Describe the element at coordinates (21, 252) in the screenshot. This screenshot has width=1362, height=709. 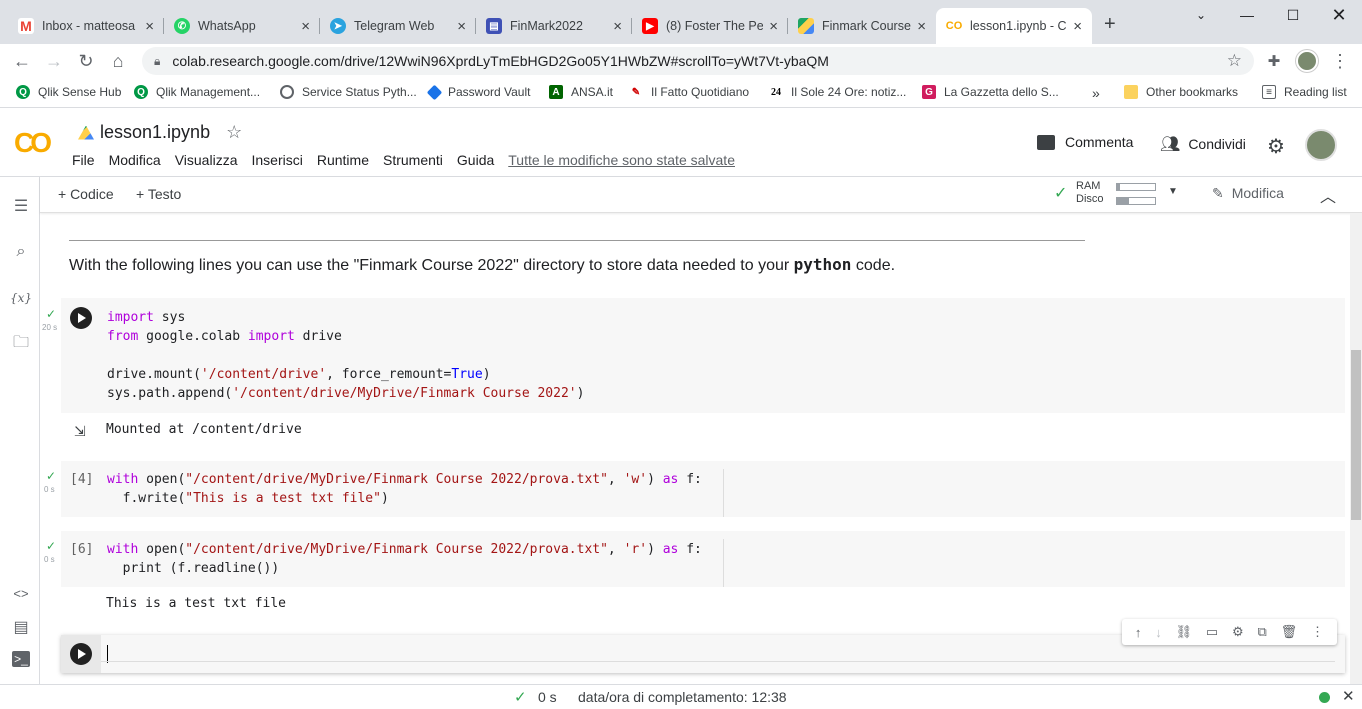
I see `search-icon: ⌕` at that location.